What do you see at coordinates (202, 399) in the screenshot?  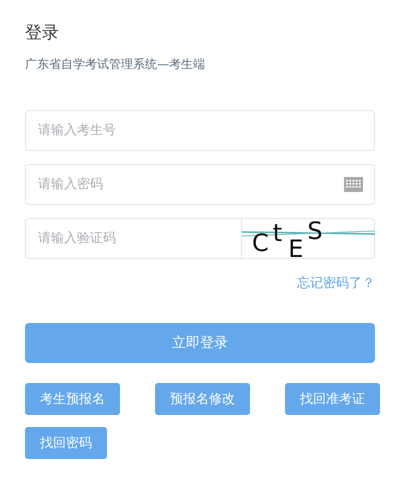 I see `action-button: 预报名修改` at bounding box center [202, 399].